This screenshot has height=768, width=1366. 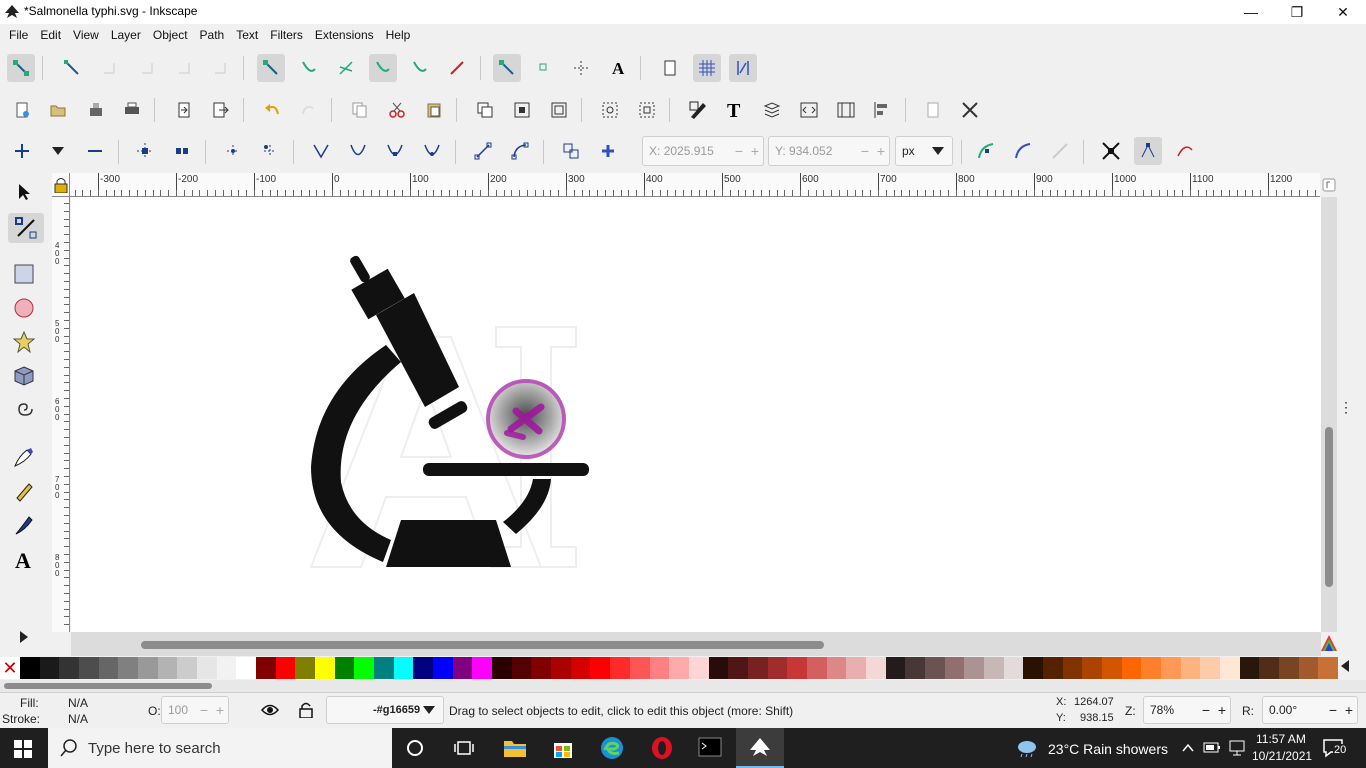 What do you see at coordinates (1188, 749) in the screenshot?
I see `show-hidden-icons-button` at bounding box center [1188, 749].